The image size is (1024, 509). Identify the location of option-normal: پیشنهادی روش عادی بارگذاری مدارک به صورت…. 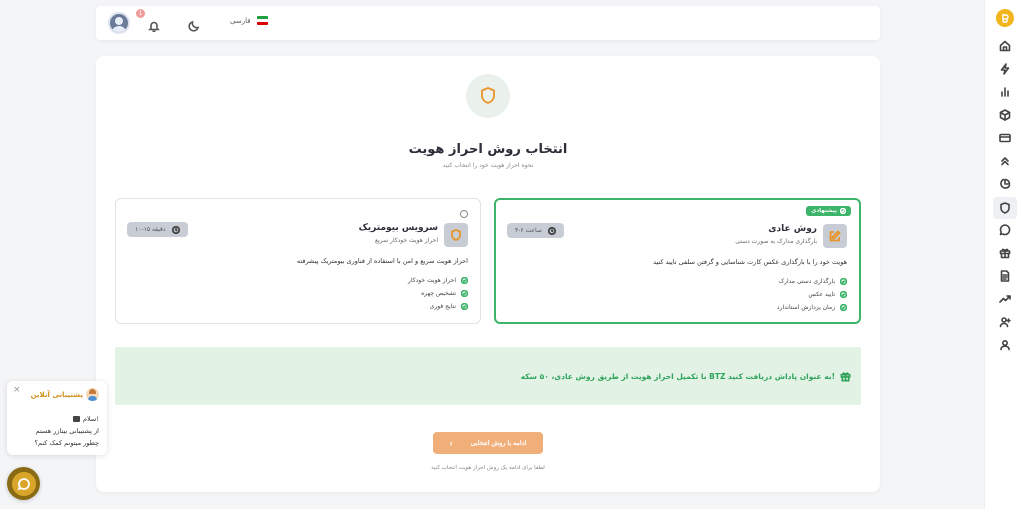
(677, 261).